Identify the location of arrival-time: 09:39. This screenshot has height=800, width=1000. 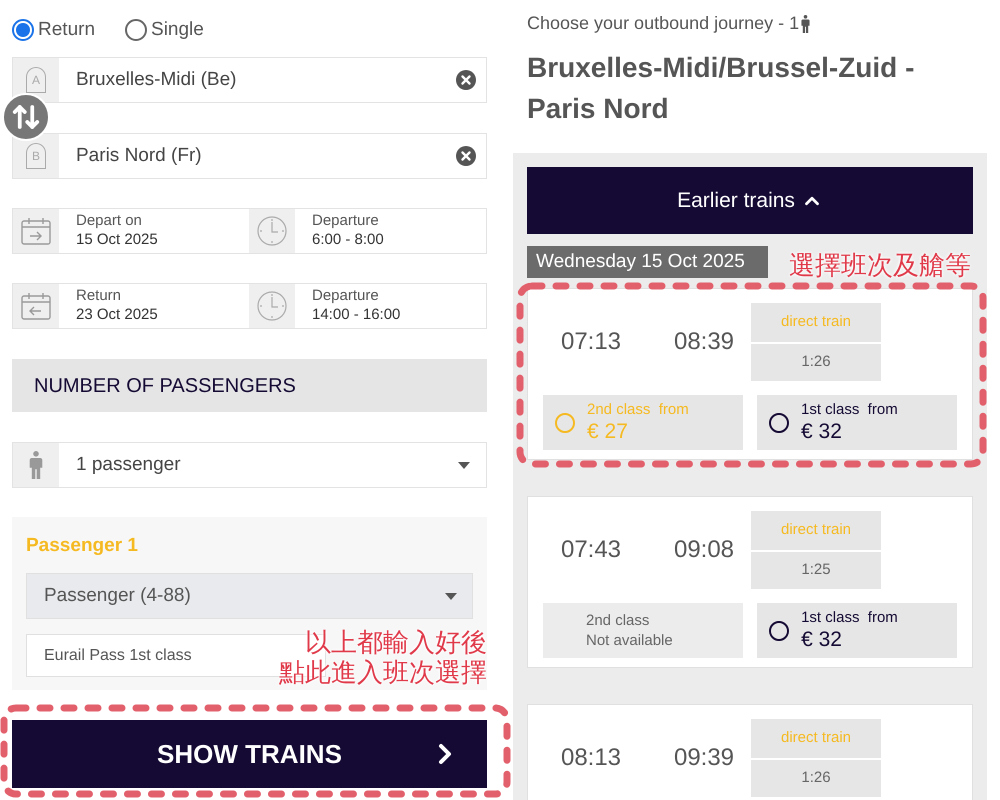
(704, 758).